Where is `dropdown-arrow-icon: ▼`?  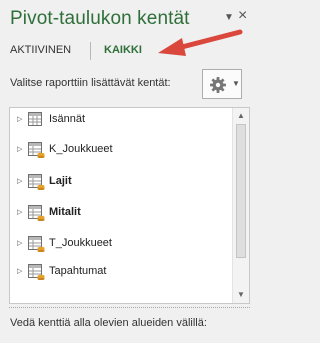 dropdown-arrow-icon: ▼ is located at coordinates (236, 83).